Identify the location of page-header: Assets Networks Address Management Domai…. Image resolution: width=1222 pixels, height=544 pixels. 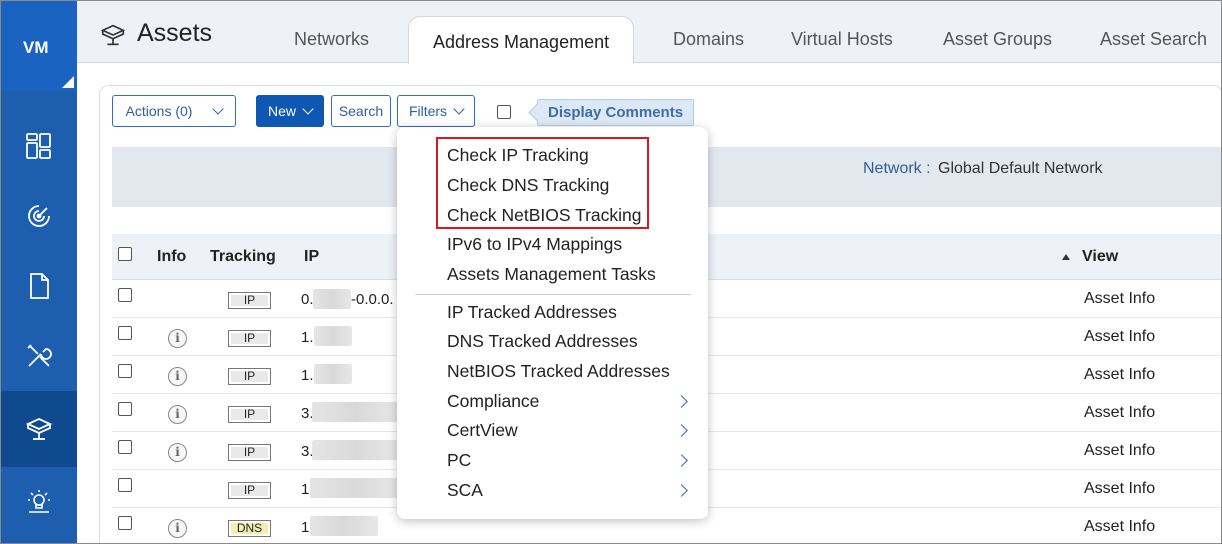
(649, 32).